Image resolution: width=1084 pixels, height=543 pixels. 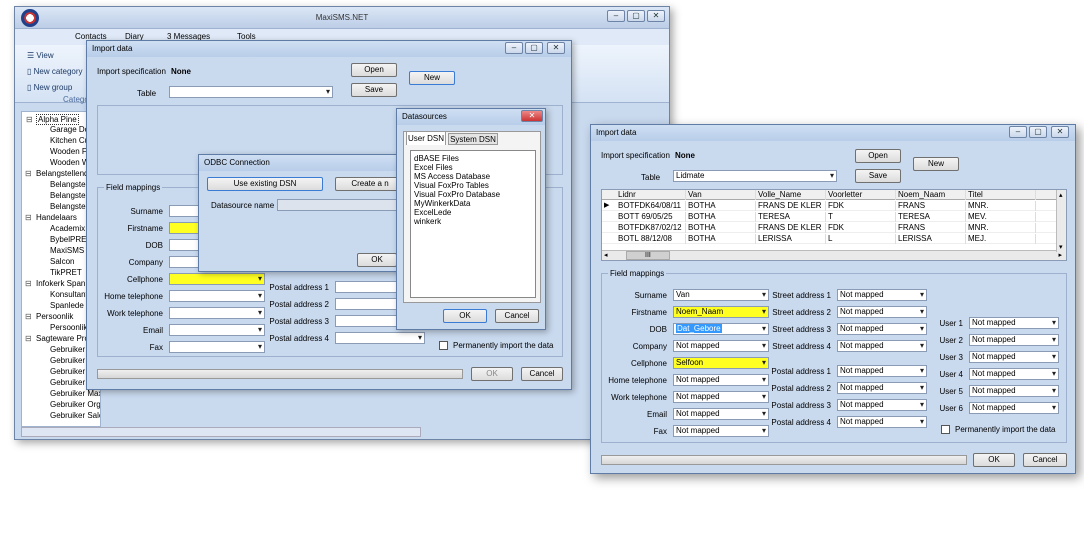 I want to click on tree-item: Wooden Fl, so click(x=69, y=151).